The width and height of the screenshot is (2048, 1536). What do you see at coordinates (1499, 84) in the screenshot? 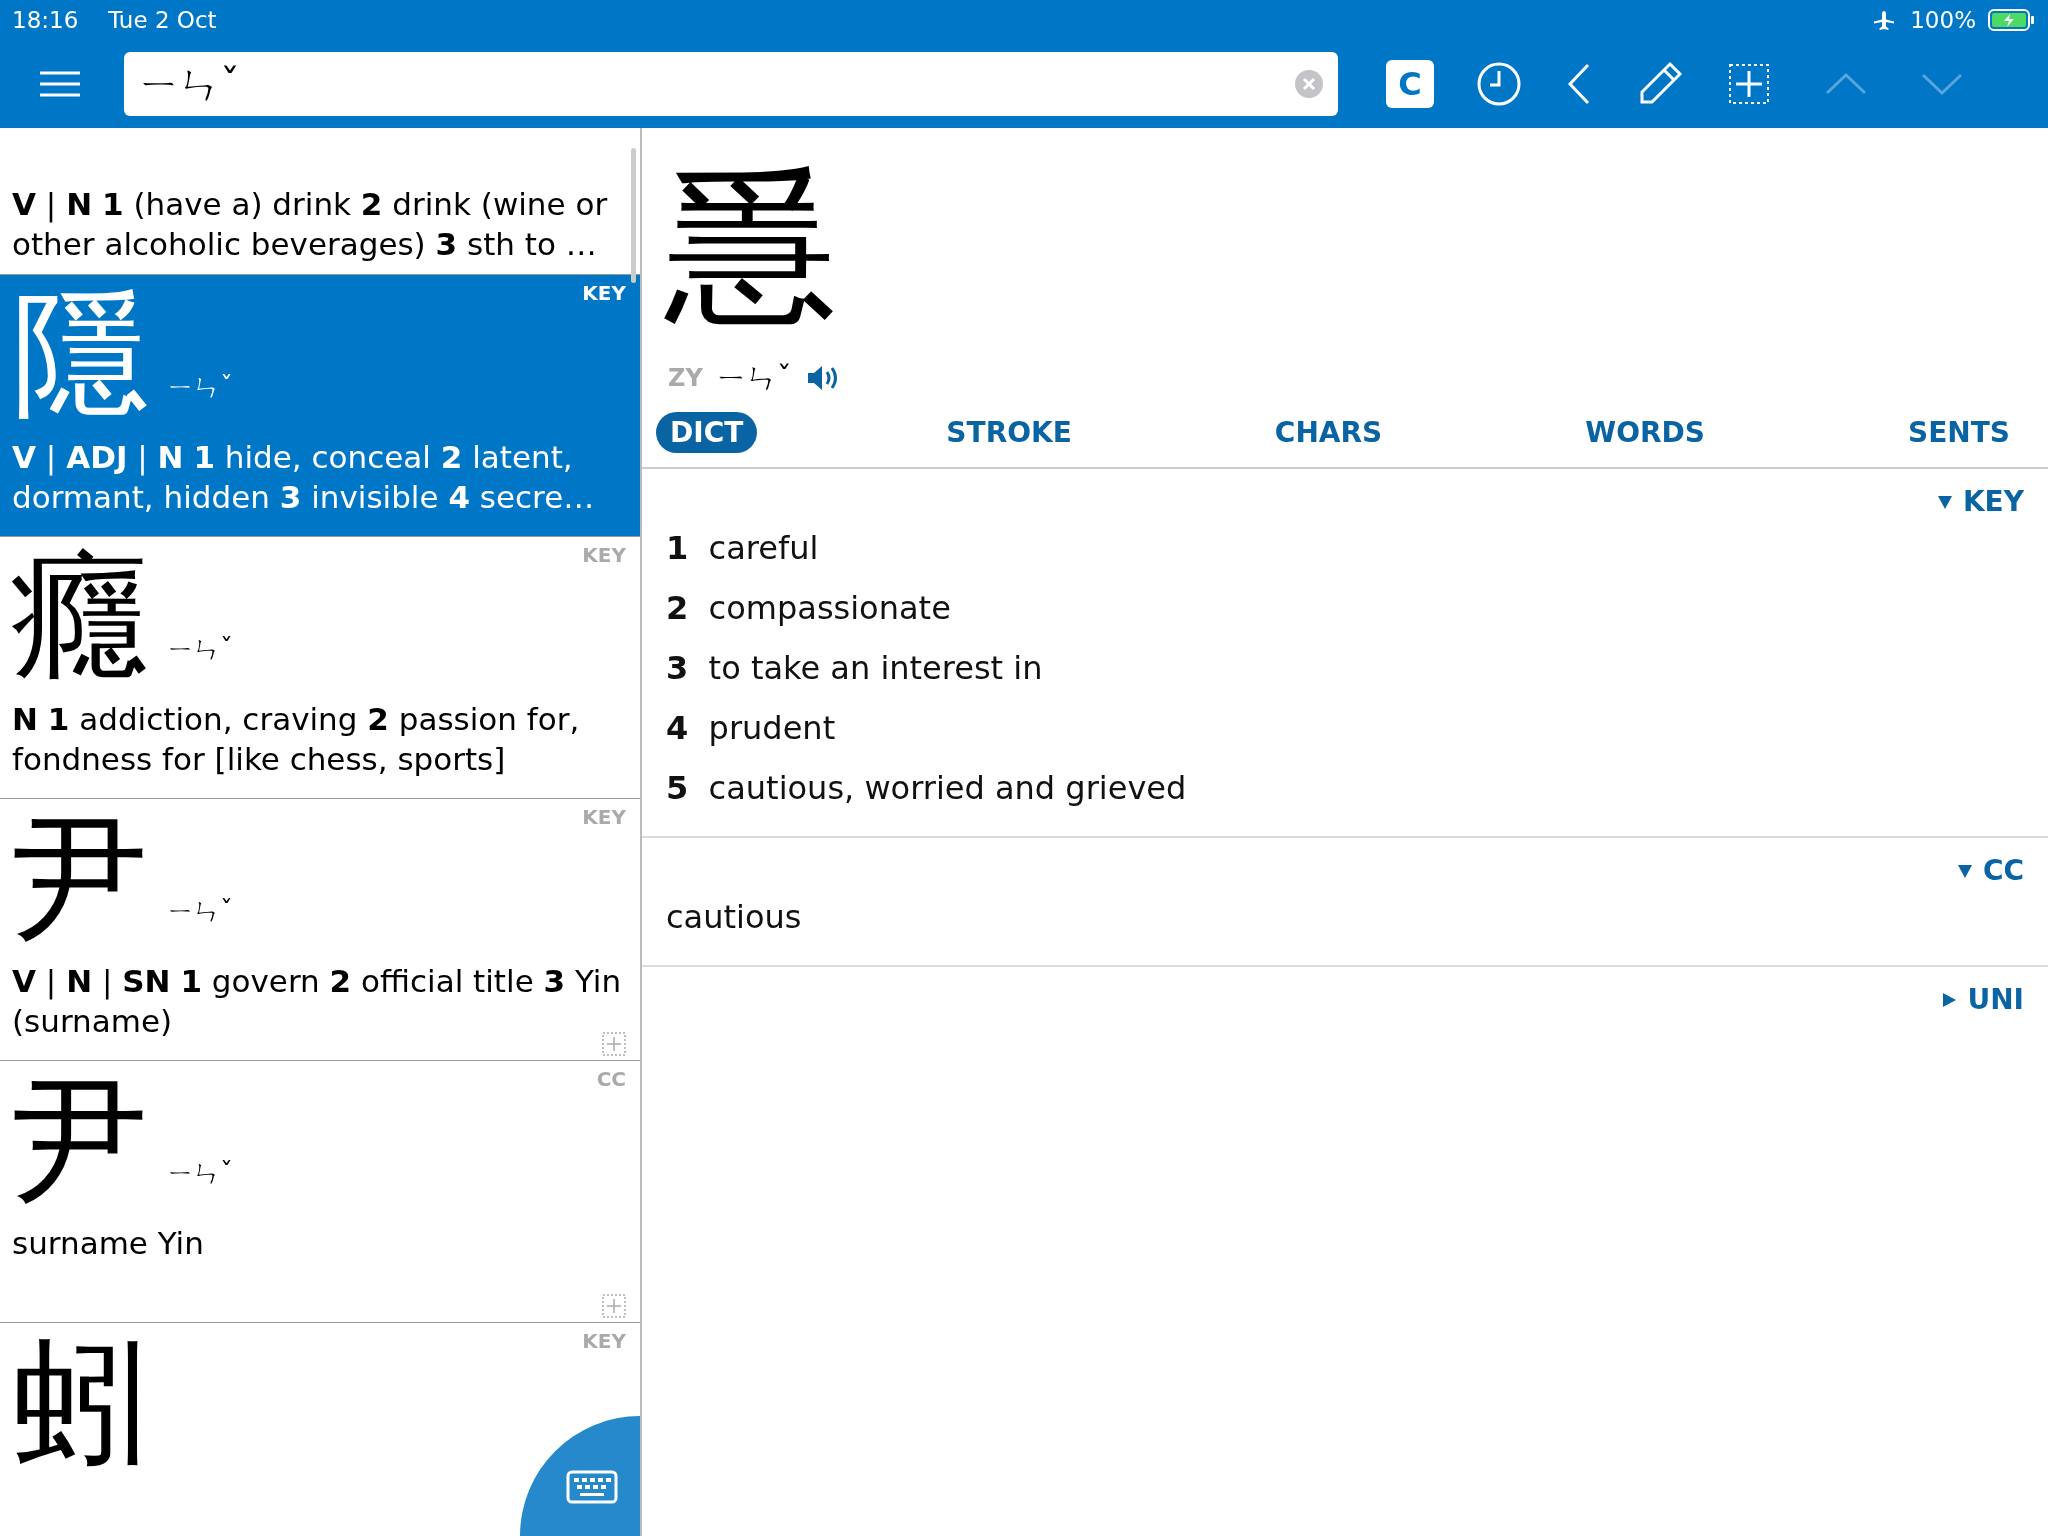
I see `clock-icon` at bounding box center [1499, 84].